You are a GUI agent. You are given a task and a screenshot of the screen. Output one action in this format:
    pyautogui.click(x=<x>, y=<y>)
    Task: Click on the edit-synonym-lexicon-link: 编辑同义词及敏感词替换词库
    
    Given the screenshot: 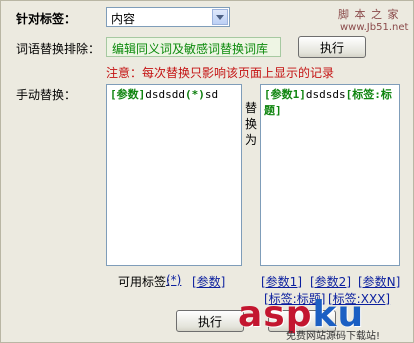 What is the action you would take?
    pyautogui.click(x=193, y=47)
    